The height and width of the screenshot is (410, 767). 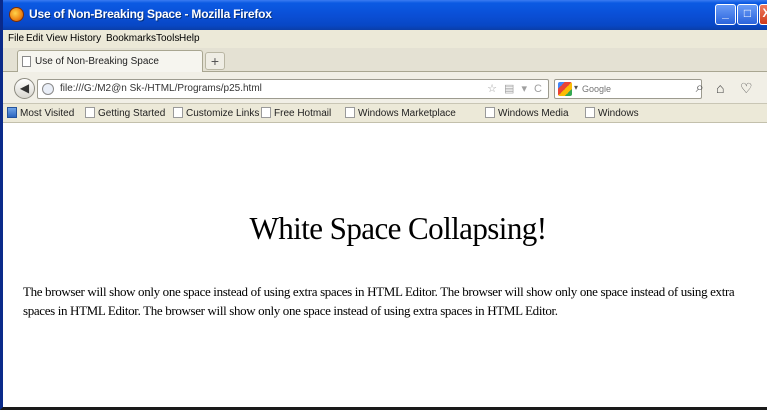 I want to click on bookmark-windows-marketplace: Windows Marketplace, so click(x=400, y=113).